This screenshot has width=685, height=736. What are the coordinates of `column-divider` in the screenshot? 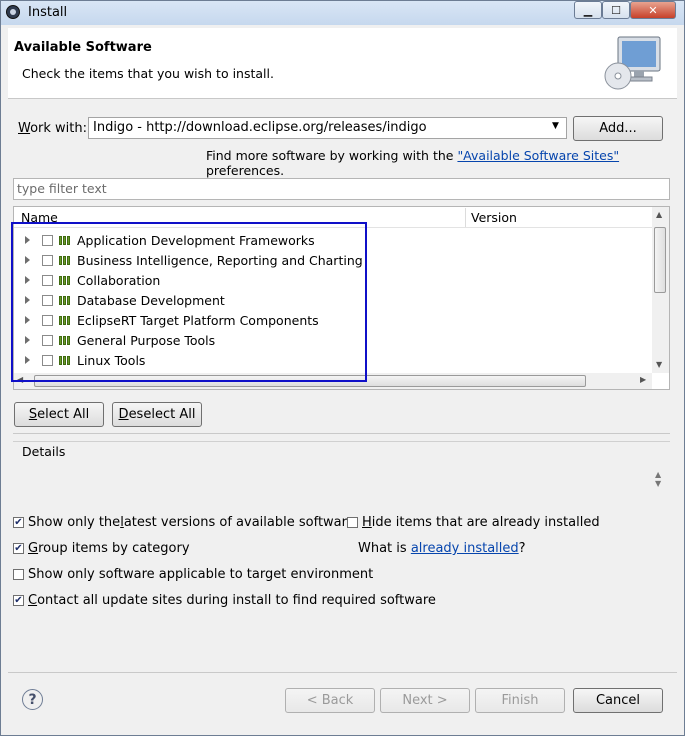 It's located at (465, 217).